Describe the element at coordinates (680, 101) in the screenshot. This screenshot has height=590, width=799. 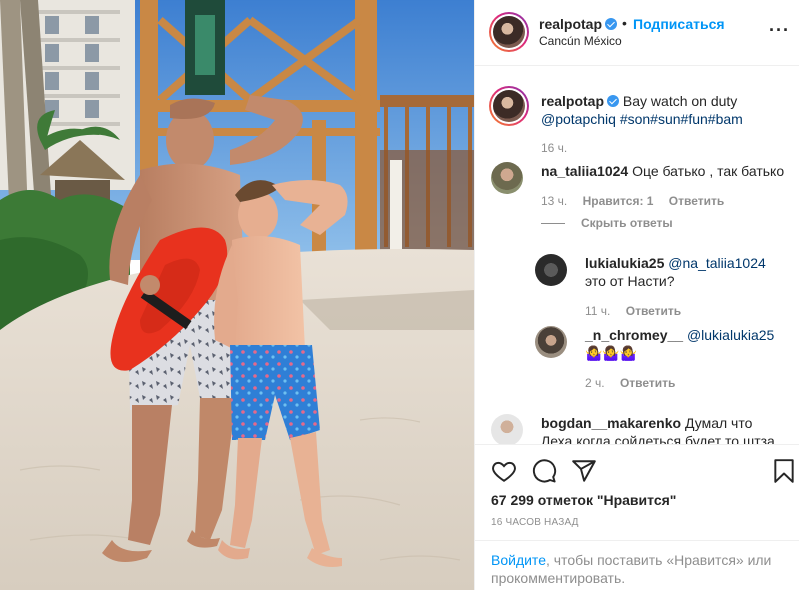
I see `caption-text: Bay watch on duty` at that location.